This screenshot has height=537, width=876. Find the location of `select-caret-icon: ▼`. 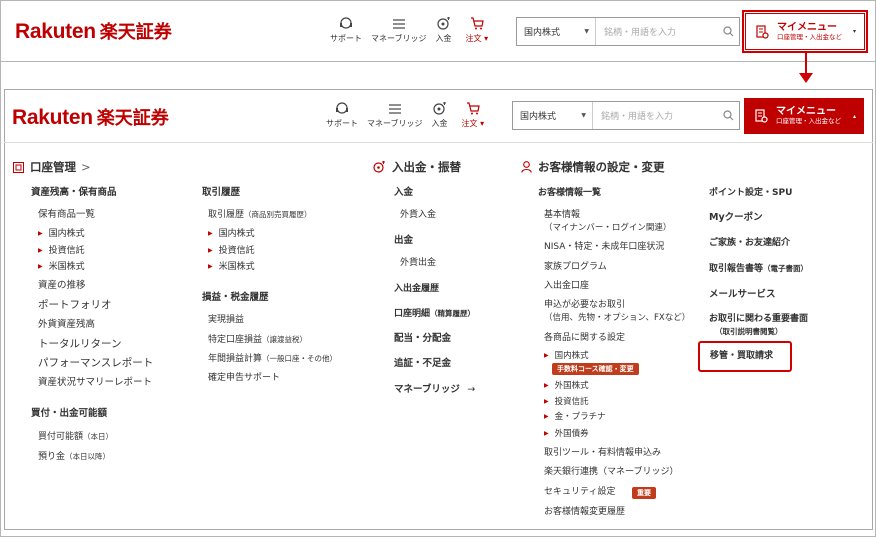

select-caret-icon: ▼ is located at coordinates (586, 31).